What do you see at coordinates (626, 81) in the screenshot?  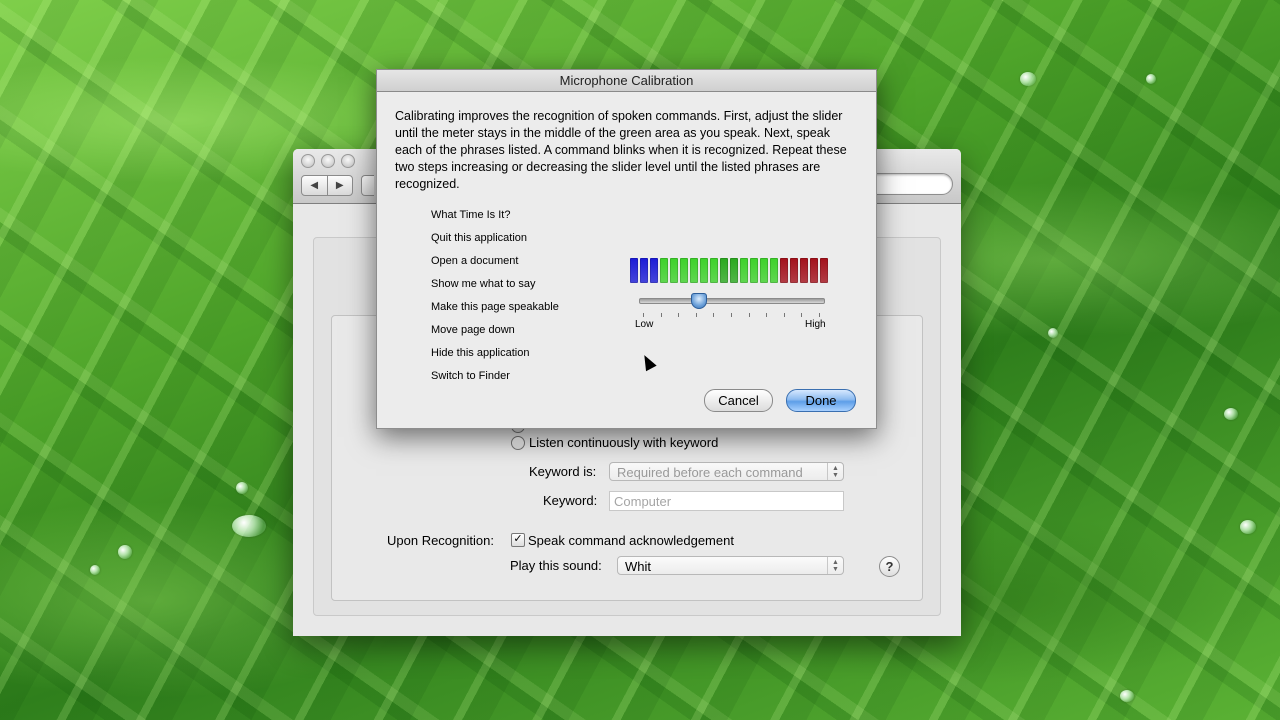 I see `sheet-title: Microphone Calibration` at bounding box center [626, 81].